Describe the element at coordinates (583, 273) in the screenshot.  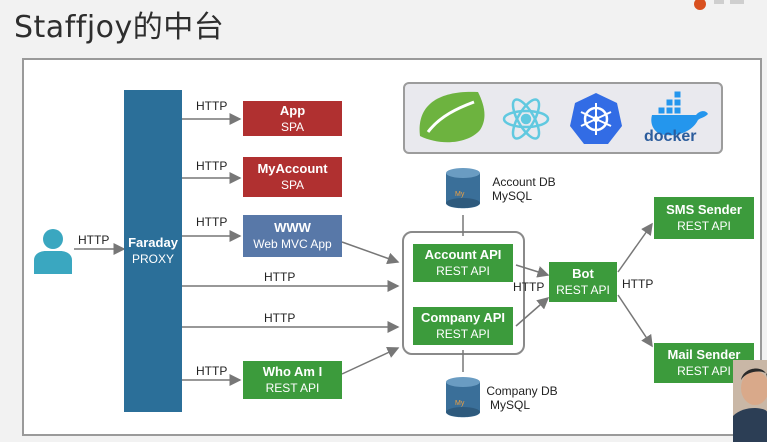
I see `bot-name: Bot` at that location.